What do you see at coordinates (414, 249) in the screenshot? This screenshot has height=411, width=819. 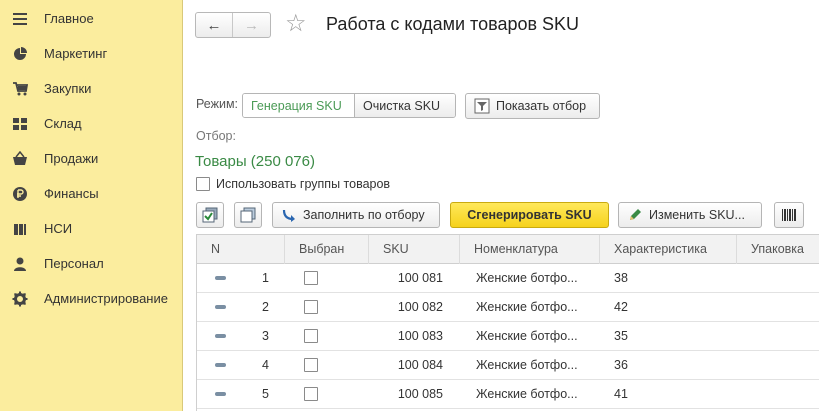 I see `column-header-sku: SKU` at bounding box center [414, 249].